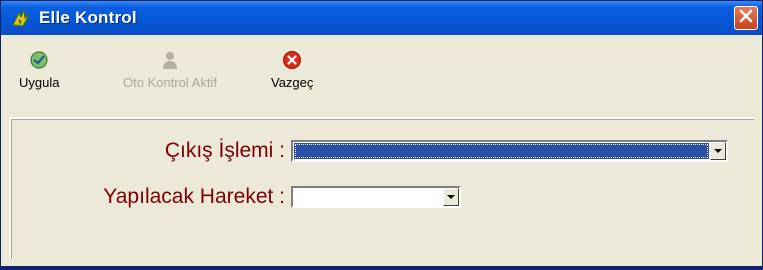 The image size is (763, 270). I want to click on action-value, so click(368, 197).